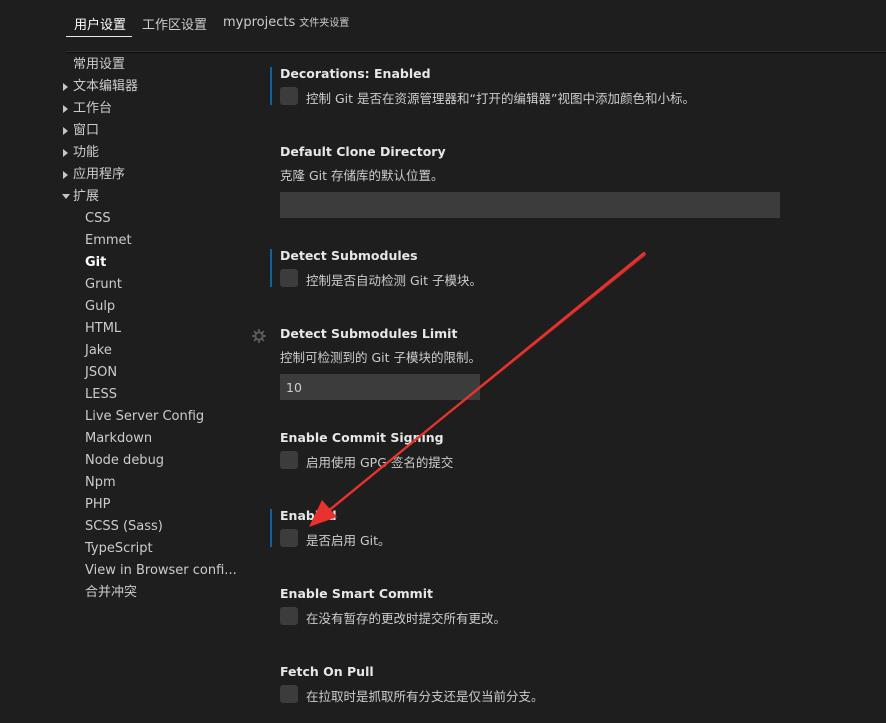 The height and width of the screenshot is (723, 886). Describe the element at coordinates (530, 528) in the screenshot. I see `setting-enabled: Enabled 是否启用 Git。` at that location.